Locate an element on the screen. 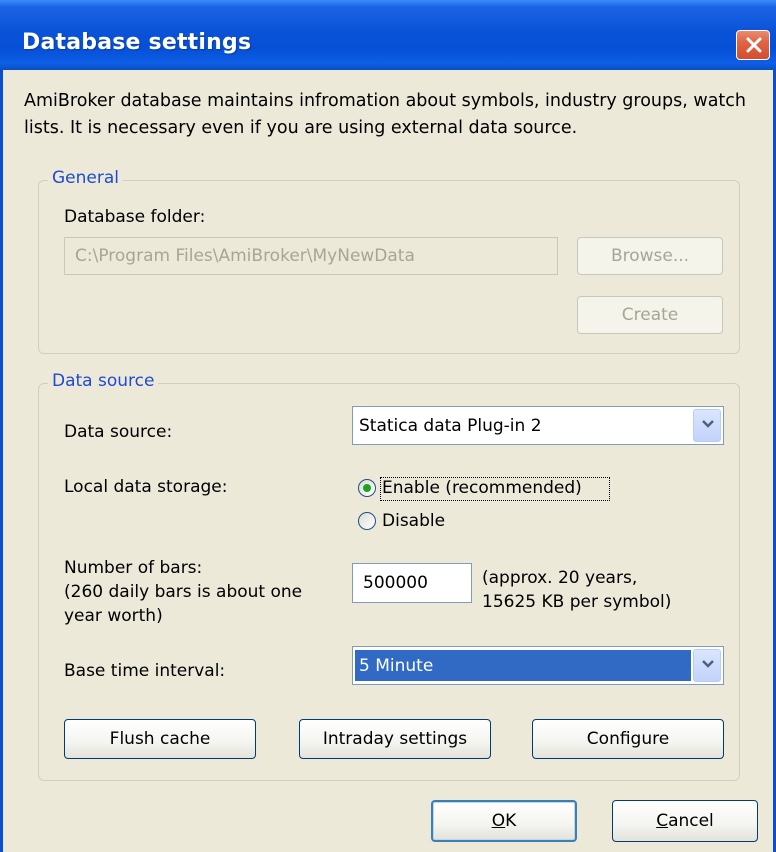  enable-radio-dot is located at coordinates (367, 488).